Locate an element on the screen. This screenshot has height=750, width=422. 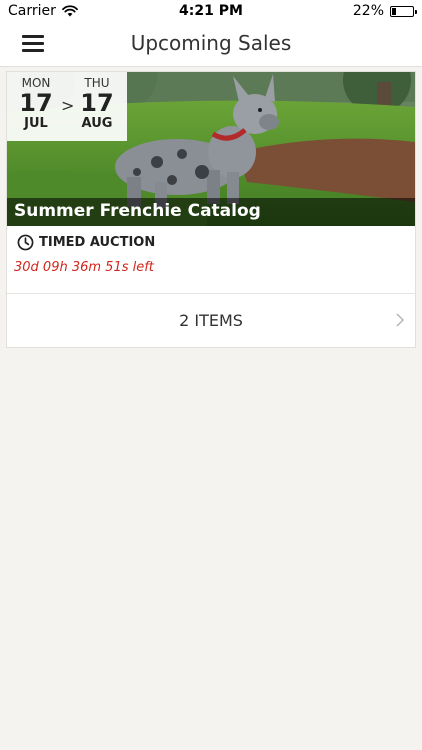
chevron-right-icon is located at coordinates (400, 320).